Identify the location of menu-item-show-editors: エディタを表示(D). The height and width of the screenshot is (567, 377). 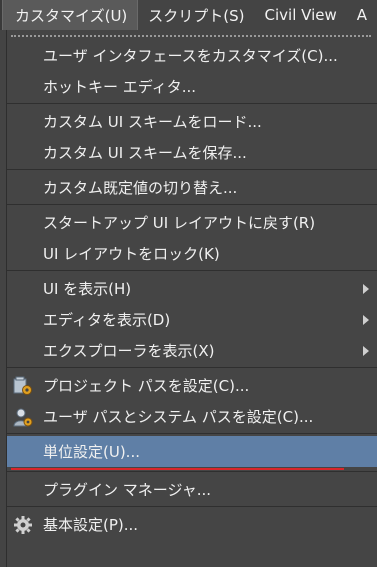
(192, 319).